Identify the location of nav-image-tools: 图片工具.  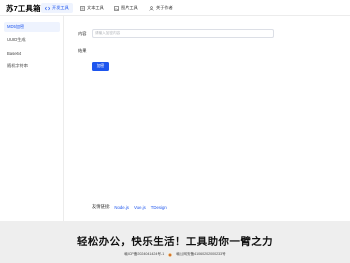
(126, 8).